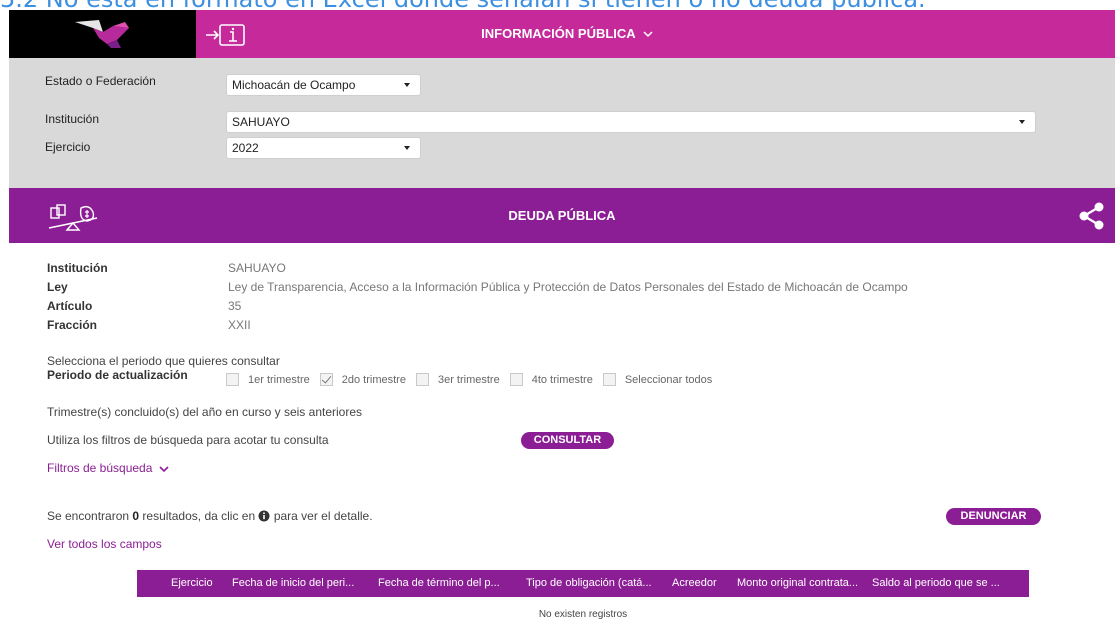  I want to click on results-suffix2: para ver el detalle., so click(321, 516).